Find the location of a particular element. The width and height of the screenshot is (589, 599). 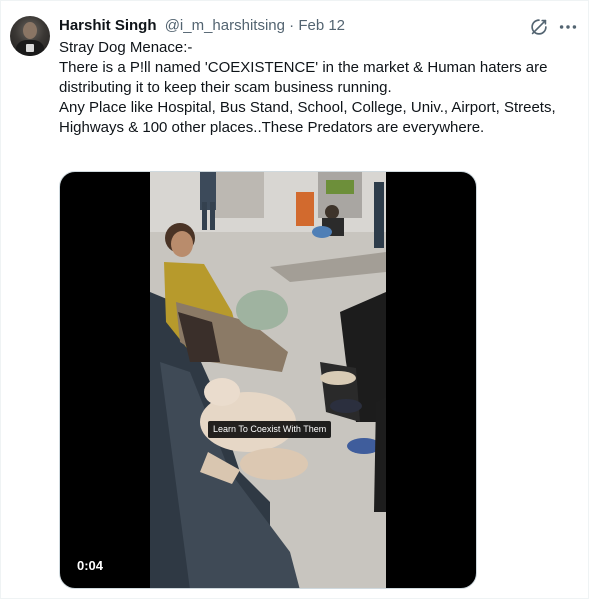

avatar-face is located at coordinates (30, 30).